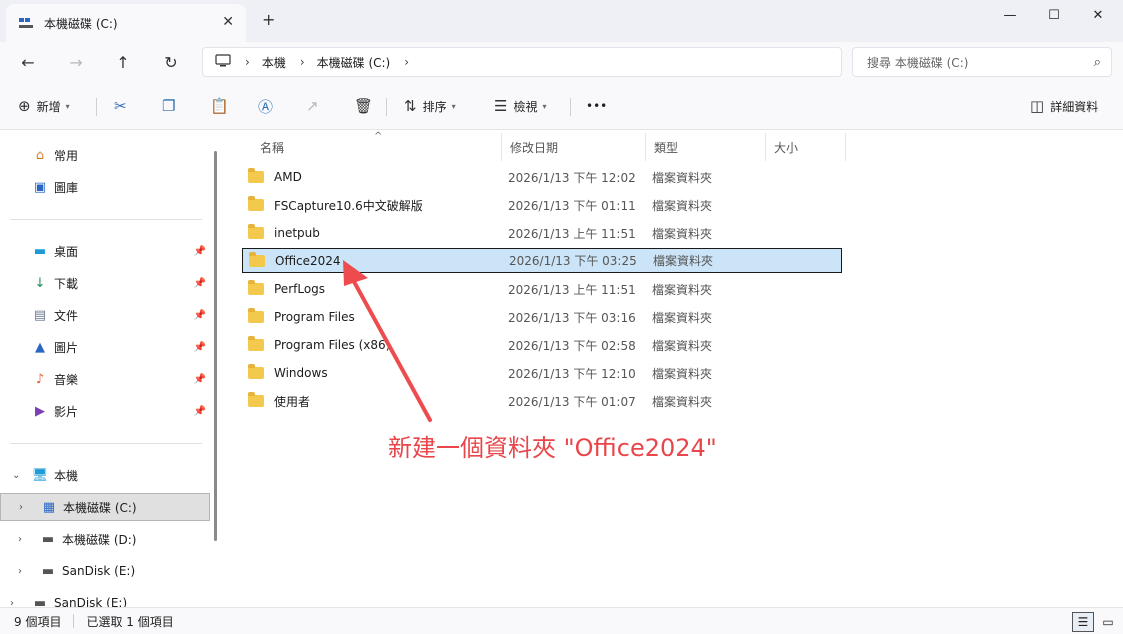 The height and width of the screenshot is (634, 1123). Describe the element at coordinates (366, 106) in the screenshot. I see `delete-button: 🗑` at that location.